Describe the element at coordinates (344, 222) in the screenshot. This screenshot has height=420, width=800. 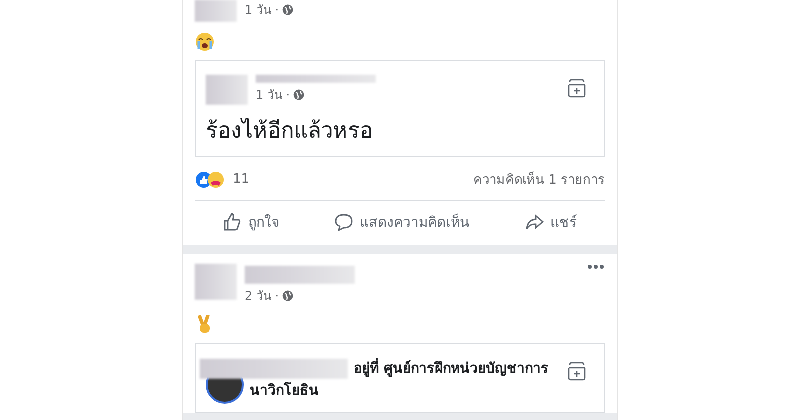
I see `comment-icon` at that location.